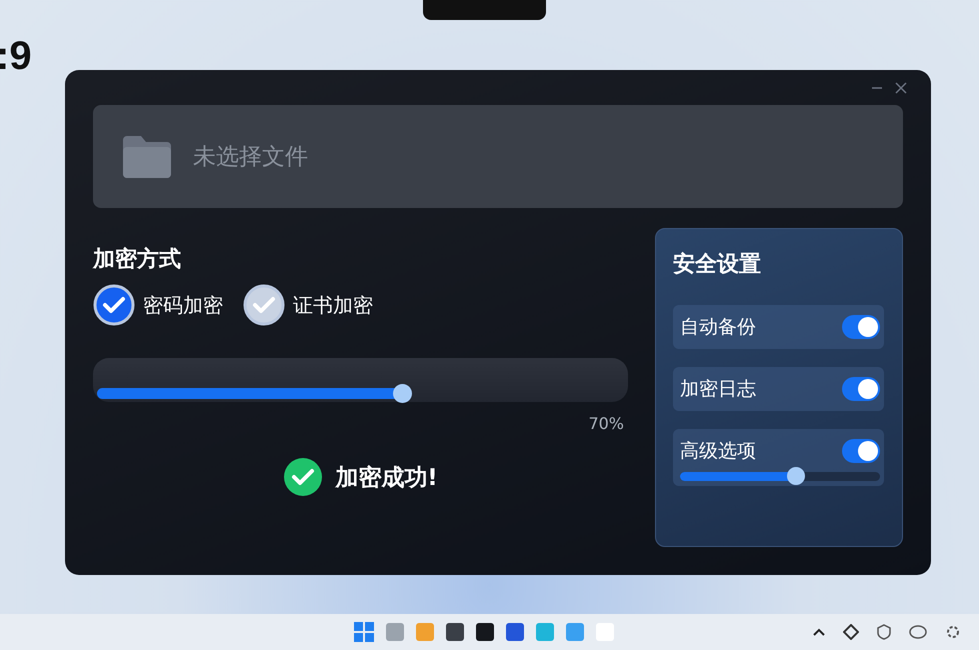  What do you see at coordinates (796, 476) in the screenshot?
I see `slider-thumb` at bounding box center [796, 476].